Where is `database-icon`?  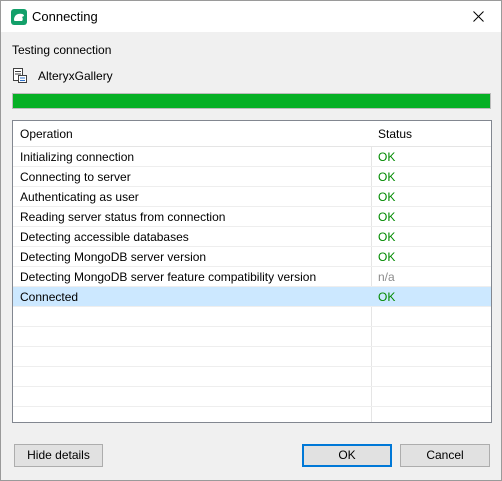 database-icon is located at coordinates (20, 75).